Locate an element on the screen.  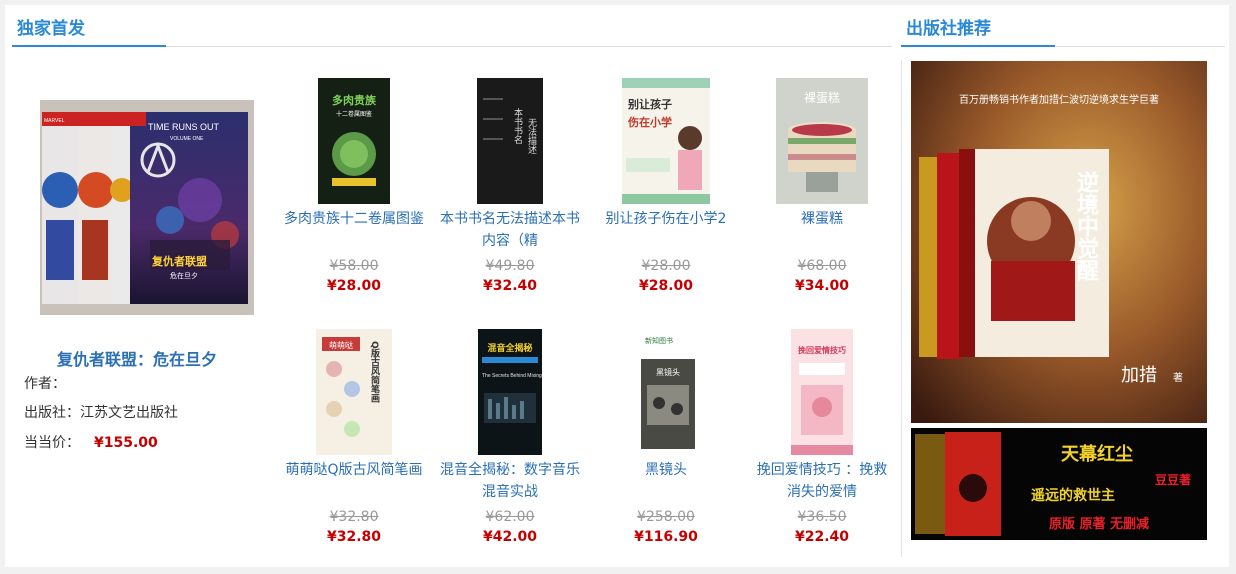
publisher-ad-banner-2: 天幕红尘 遥远的救世主 豆豆著 原版 原著 无删减 is located at coordinates (1059, 484).